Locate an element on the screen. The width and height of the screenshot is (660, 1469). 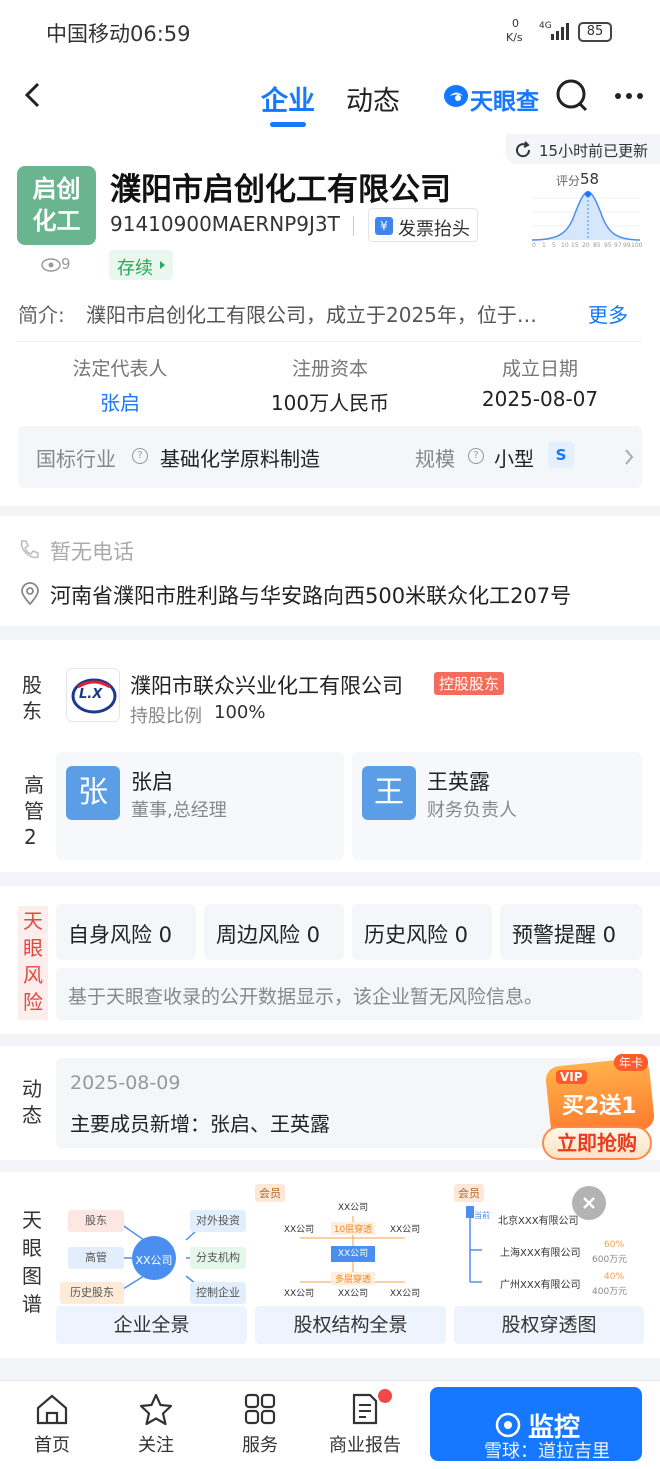
battery-level: 85 is located at coordinates (595, 31).